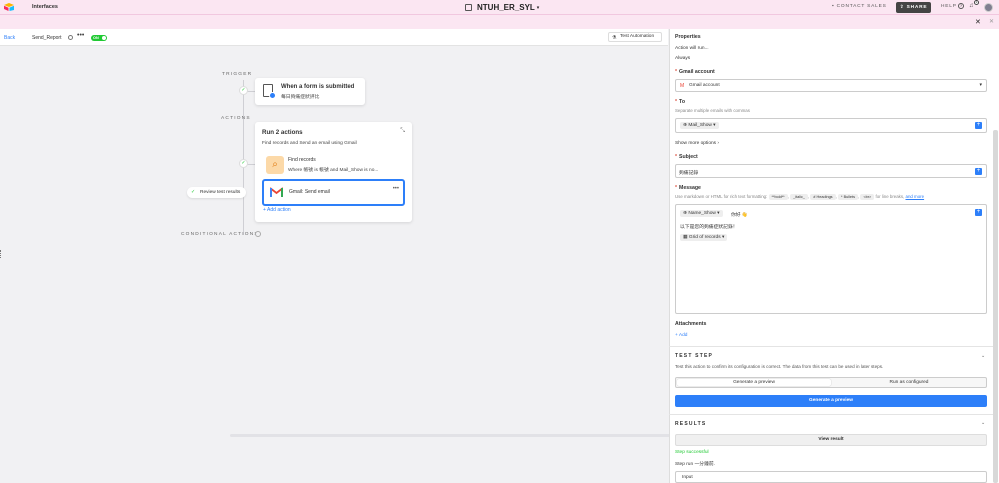 The image size is (999, 483). I want to click on trigger-subtitle: 每日夠痛症狀評比, so click(300, 97).